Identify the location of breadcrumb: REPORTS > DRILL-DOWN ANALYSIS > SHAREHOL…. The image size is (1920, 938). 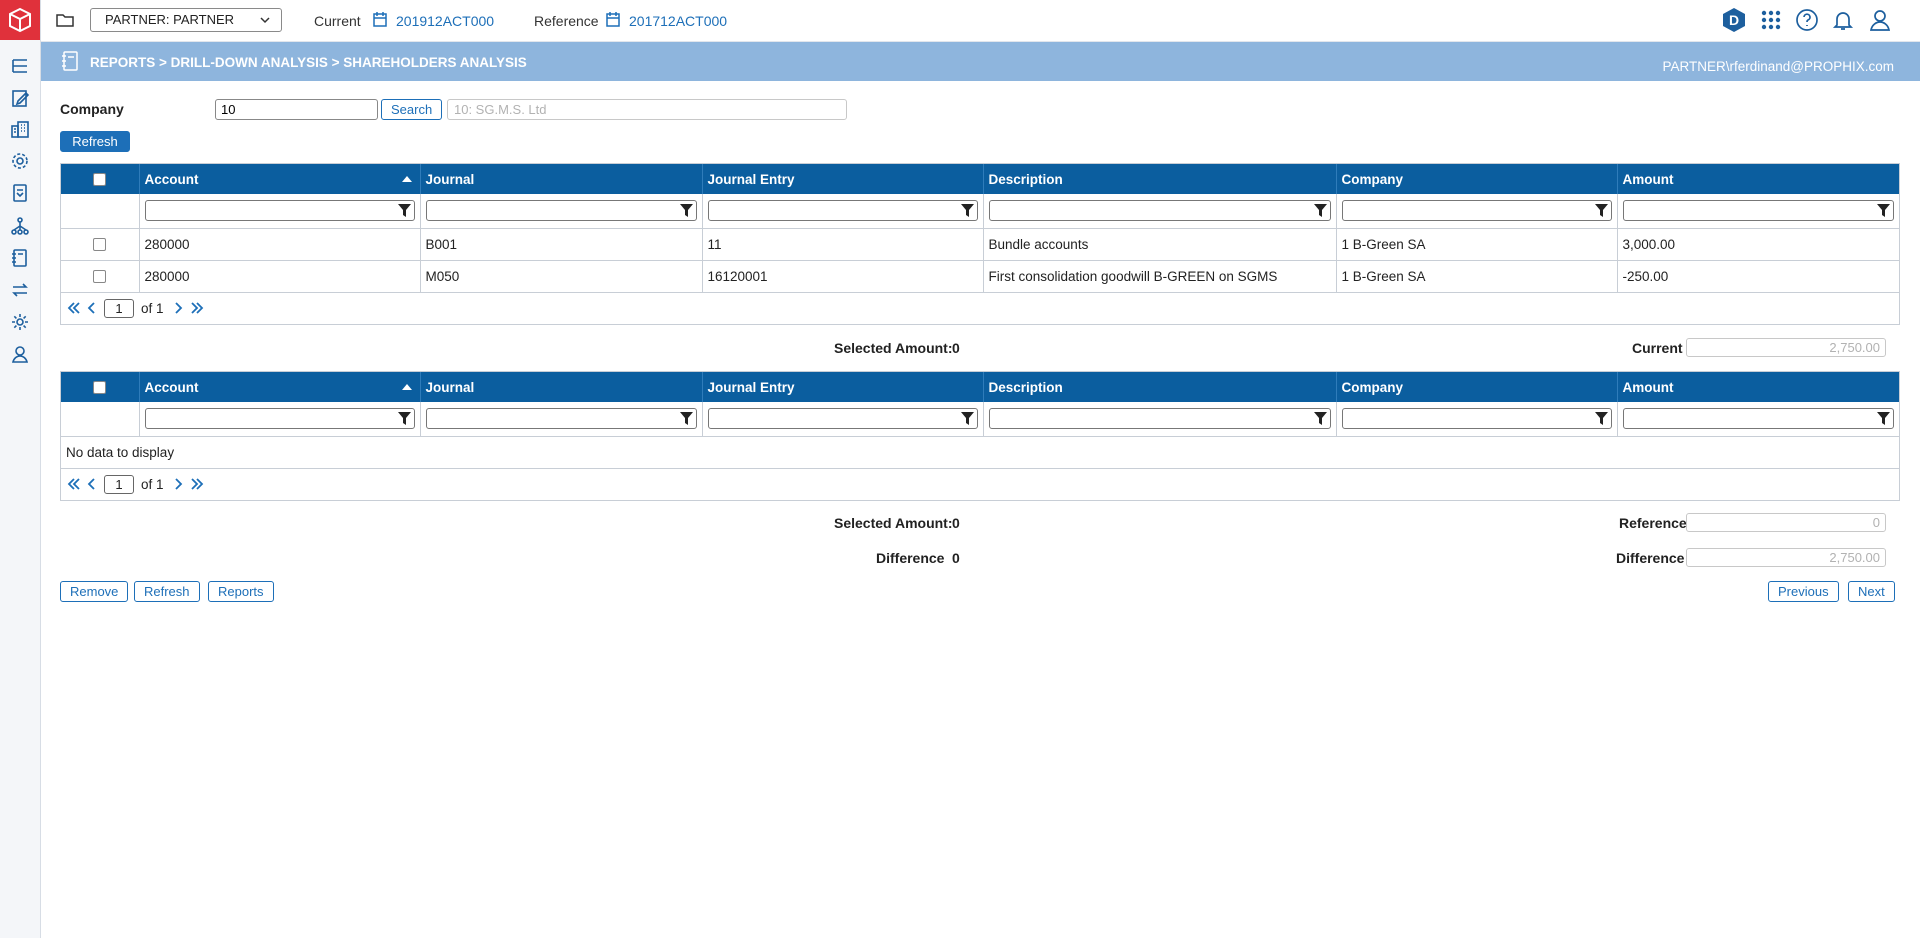
(308, 62).